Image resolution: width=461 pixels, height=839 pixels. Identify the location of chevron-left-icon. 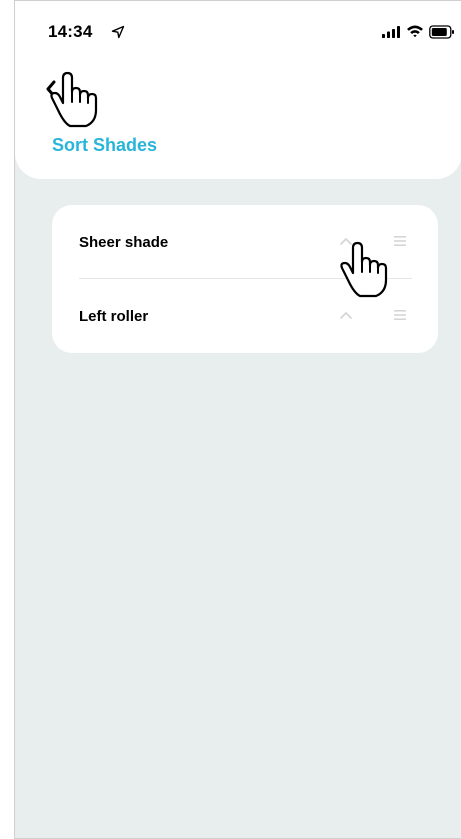
(51, 89).